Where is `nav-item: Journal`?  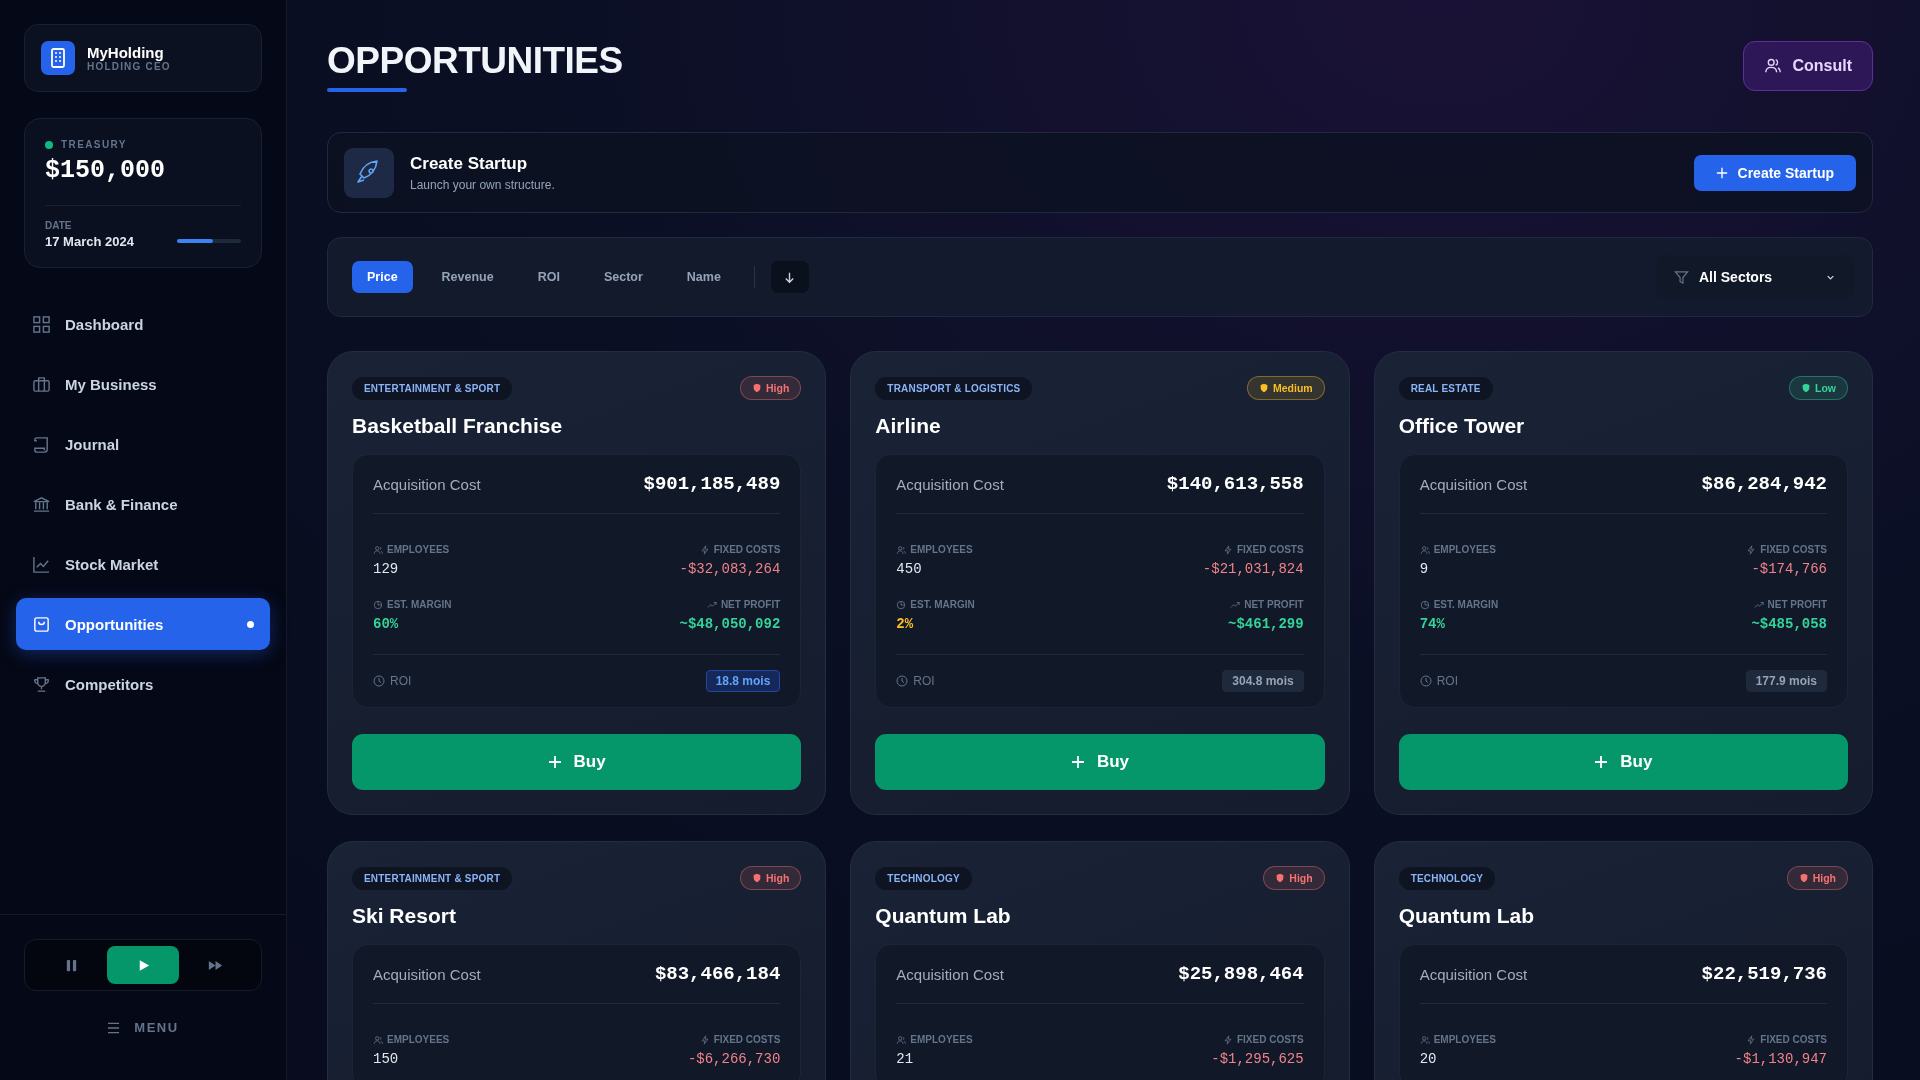
nav-item: Journal is located at coordinates (143, 444).